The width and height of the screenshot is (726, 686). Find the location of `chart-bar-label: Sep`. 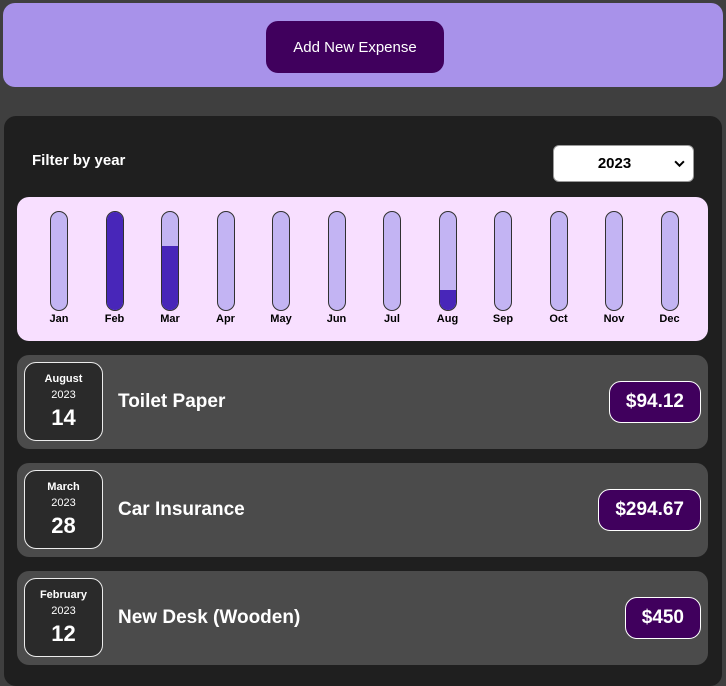

chart-bar-label: Sep is located at coordinates (503, 319).